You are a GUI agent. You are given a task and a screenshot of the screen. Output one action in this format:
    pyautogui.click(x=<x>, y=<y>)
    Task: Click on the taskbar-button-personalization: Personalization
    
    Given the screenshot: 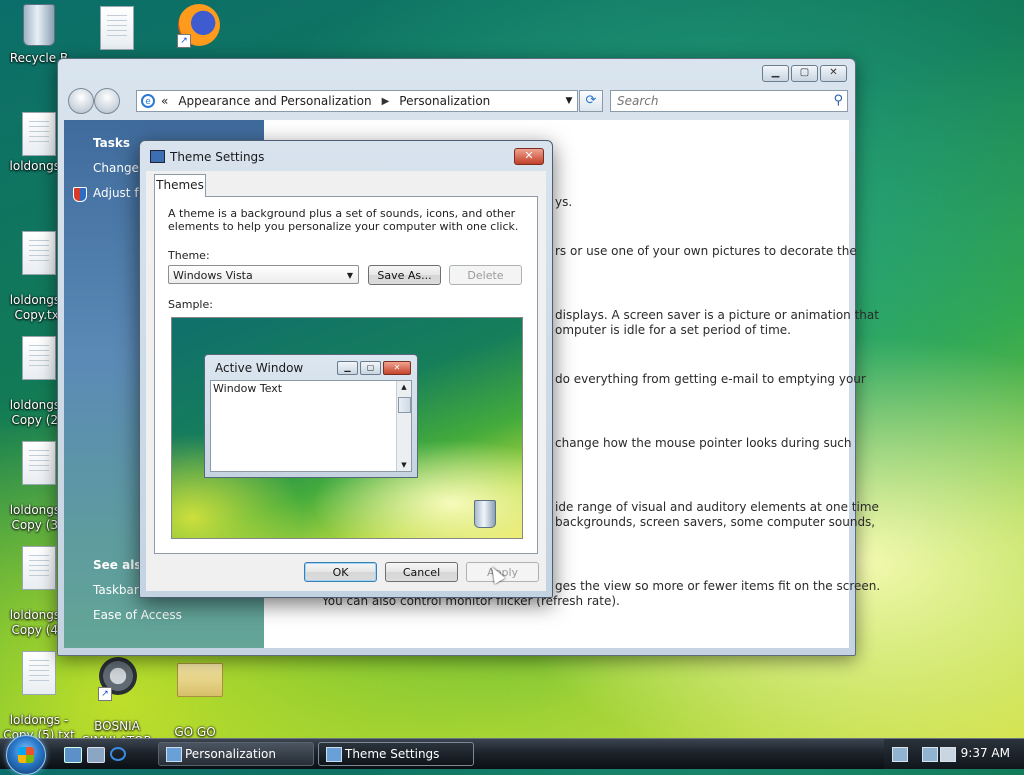 What is the action you would take?
    pyautogui.click(x=236, y=754)
    